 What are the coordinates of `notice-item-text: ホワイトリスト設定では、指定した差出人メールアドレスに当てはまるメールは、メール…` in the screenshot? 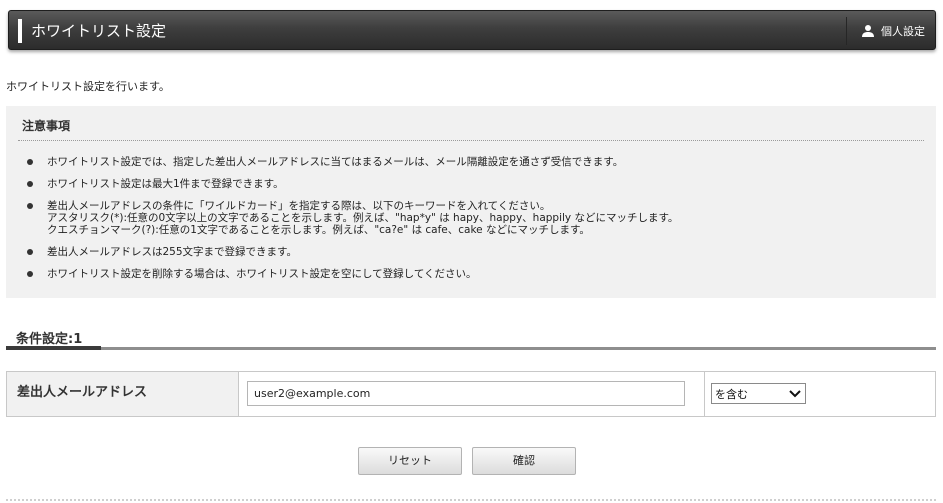 It's located at (335, 162).